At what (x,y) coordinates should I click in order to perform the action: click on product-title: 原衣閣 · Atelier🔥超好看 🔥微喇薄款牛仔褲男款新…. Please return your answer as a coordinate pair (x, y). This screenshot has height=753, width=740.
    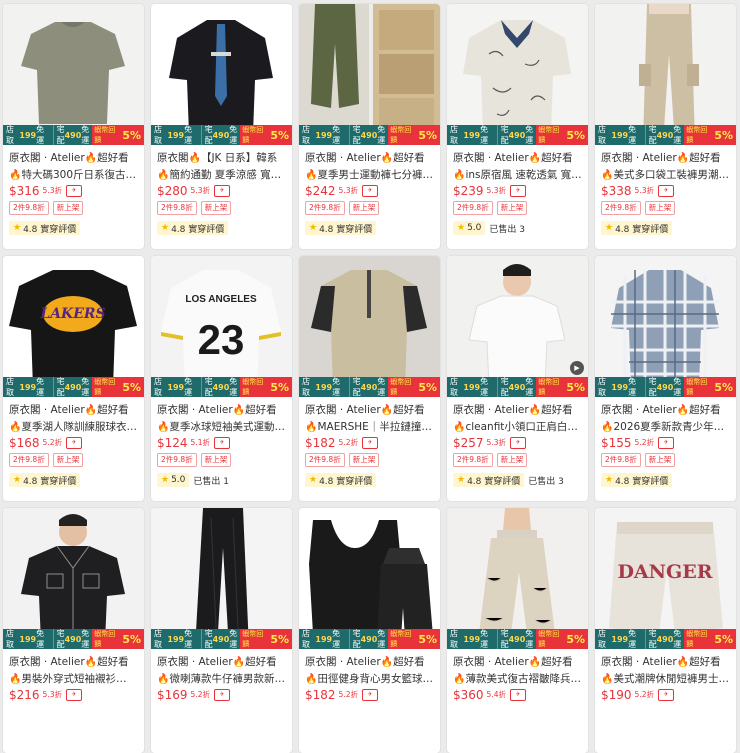
    Looking at the image, I should click on (221, 667).